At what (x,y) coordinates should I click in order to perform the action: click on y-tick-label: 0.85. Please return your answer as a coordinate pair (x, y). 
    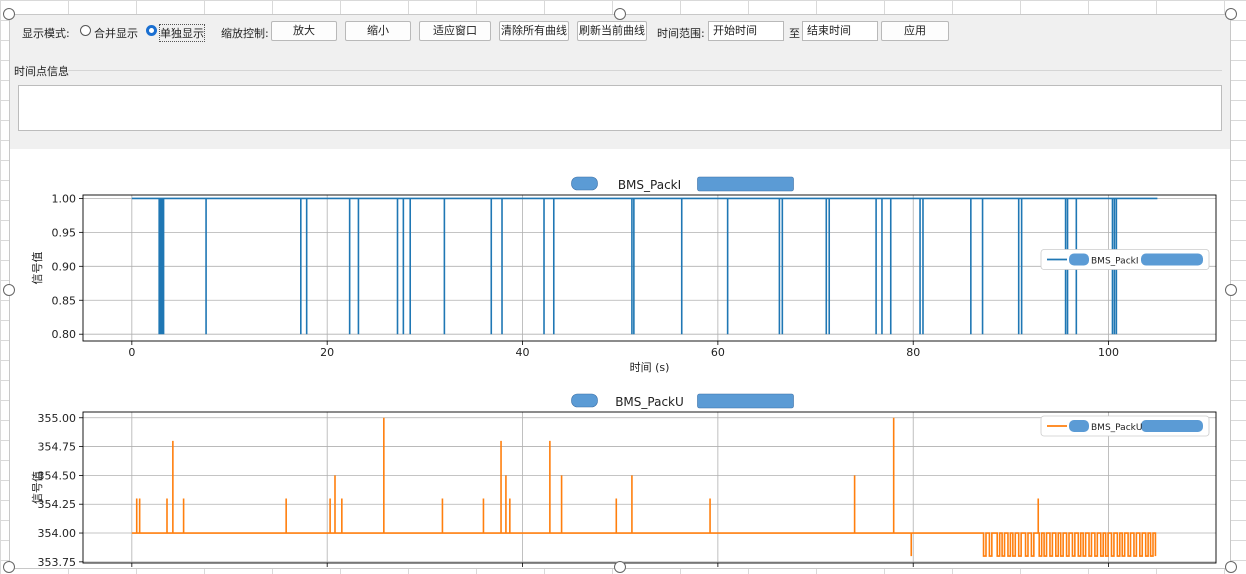
    Looking at the image, I should click on (64, 300).